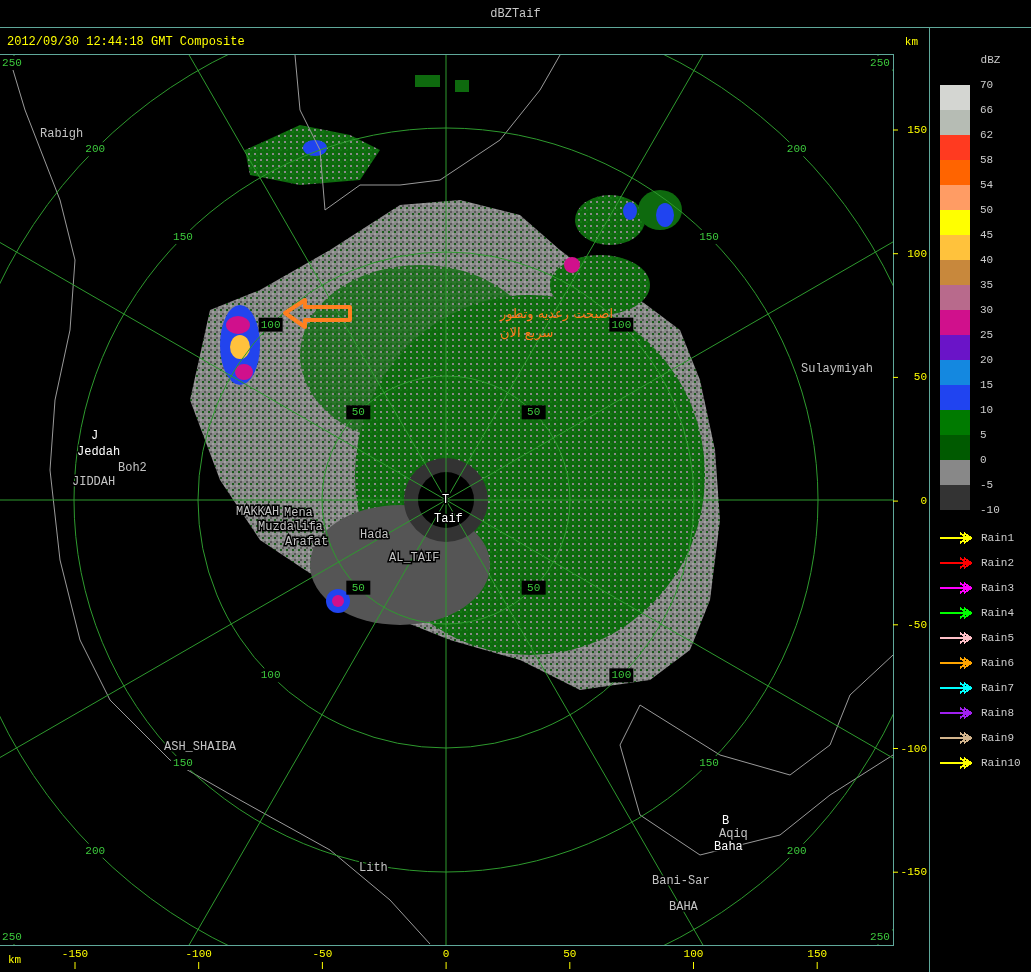  What do you see at coordinates (515, 13) in the screenshot?
I see `window-title: dBZTaif` at bounding box center [515, 13].